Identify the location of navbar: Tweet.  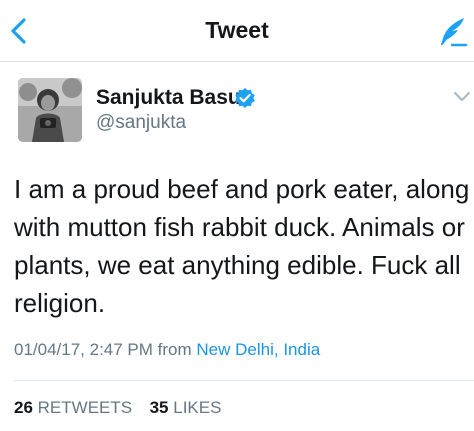
(237, 31).